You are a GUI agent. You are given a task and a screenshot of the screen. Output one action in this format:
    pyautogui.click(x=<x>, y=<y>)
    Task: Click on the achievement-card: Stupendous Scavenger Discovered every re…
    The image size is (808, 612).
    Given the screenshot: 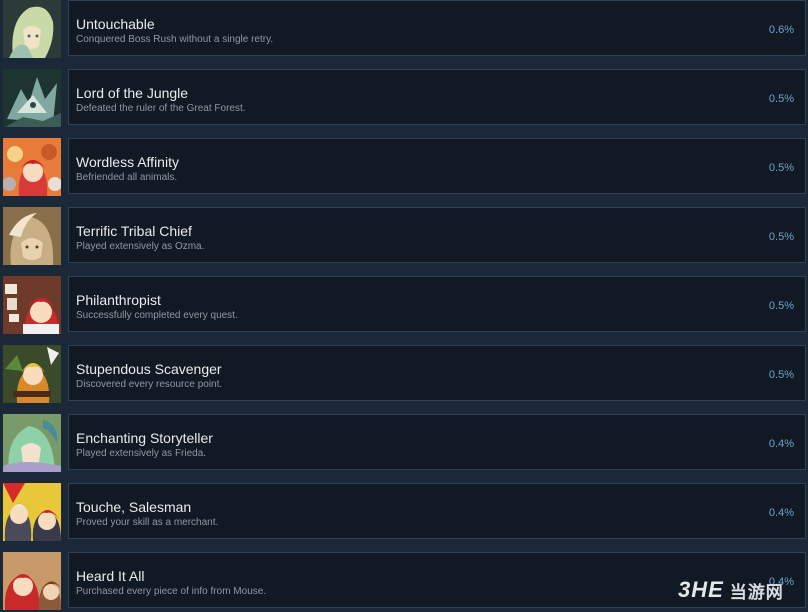 What is the action you would take?
    pyautogui.click(x=437, y=373)
    